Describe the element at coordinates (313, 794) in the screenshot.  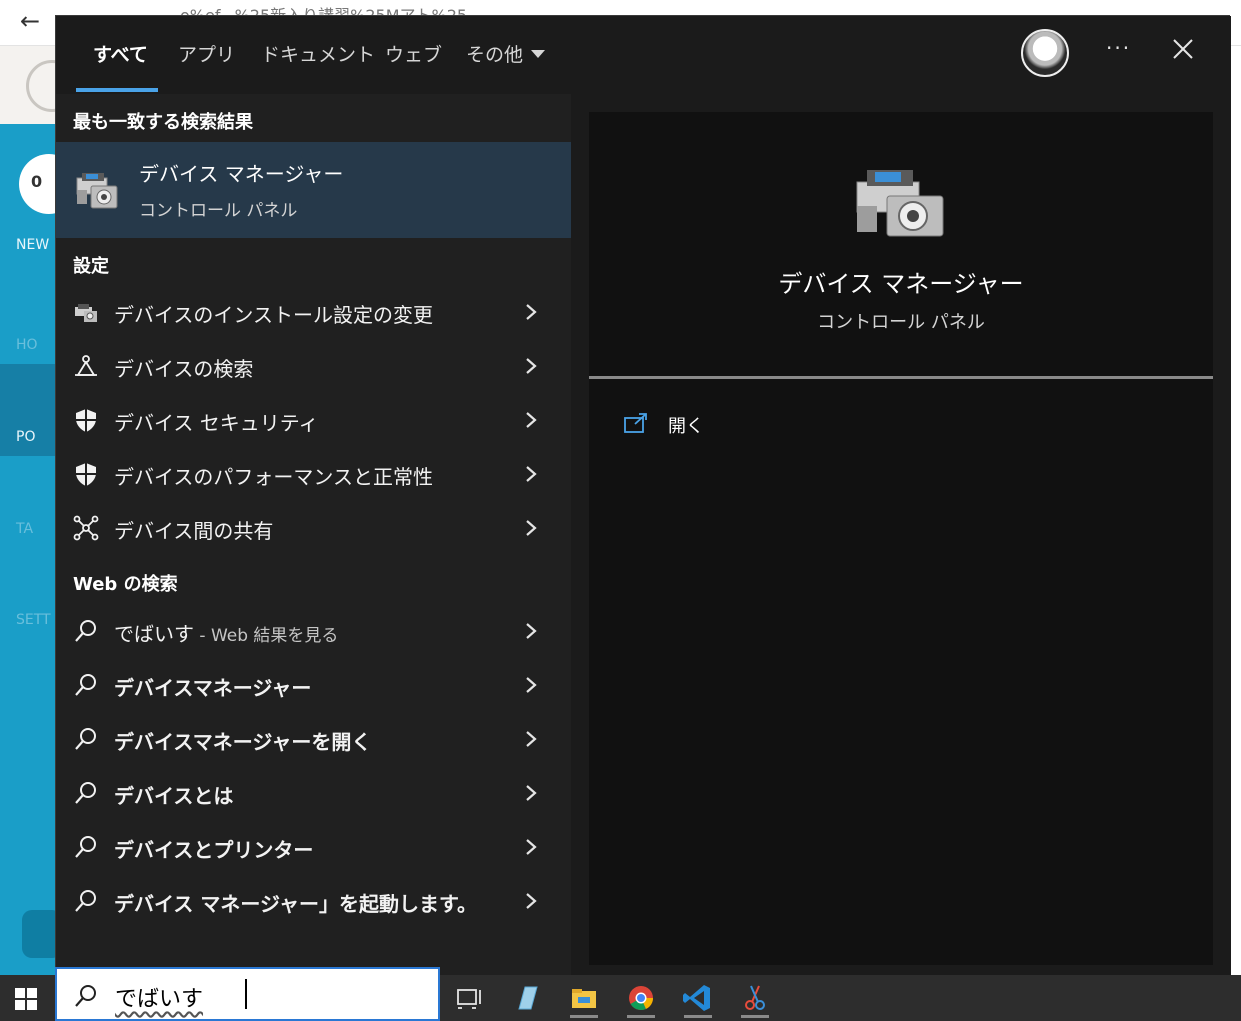
I see `web-result-item: デバイスとは` at that location.